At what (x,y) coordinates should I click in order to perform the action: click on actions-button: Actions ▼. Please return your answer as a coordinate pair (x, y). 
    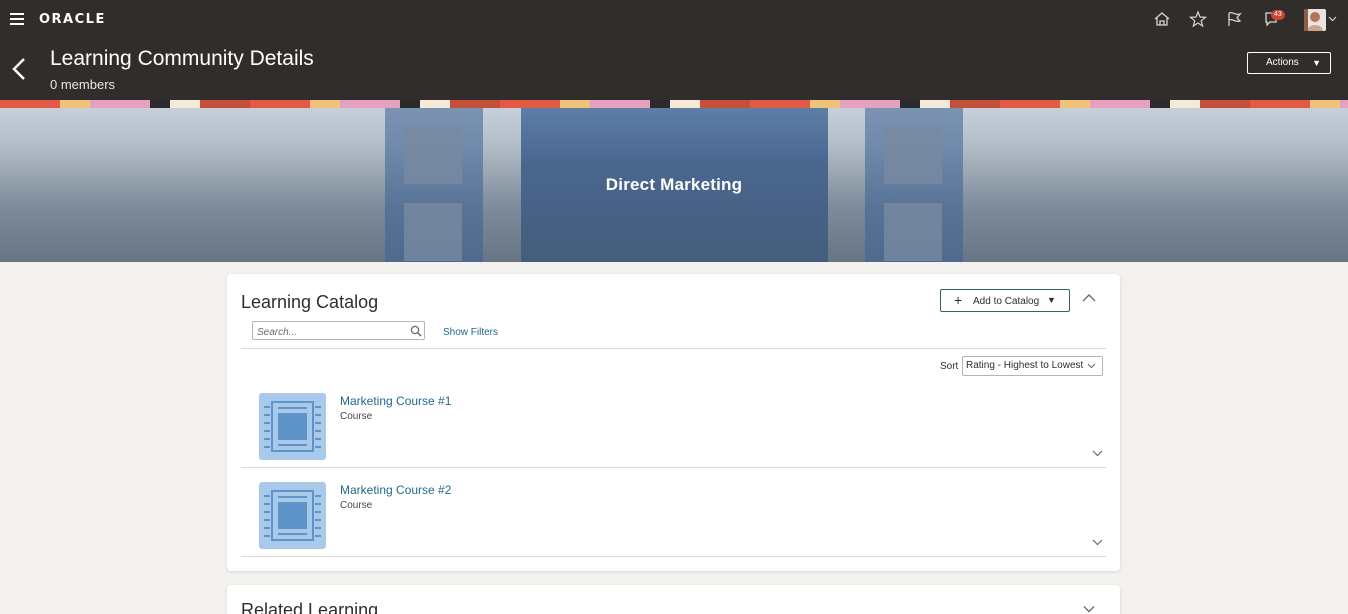
    Looking at the image, I should click on (1289, 63).